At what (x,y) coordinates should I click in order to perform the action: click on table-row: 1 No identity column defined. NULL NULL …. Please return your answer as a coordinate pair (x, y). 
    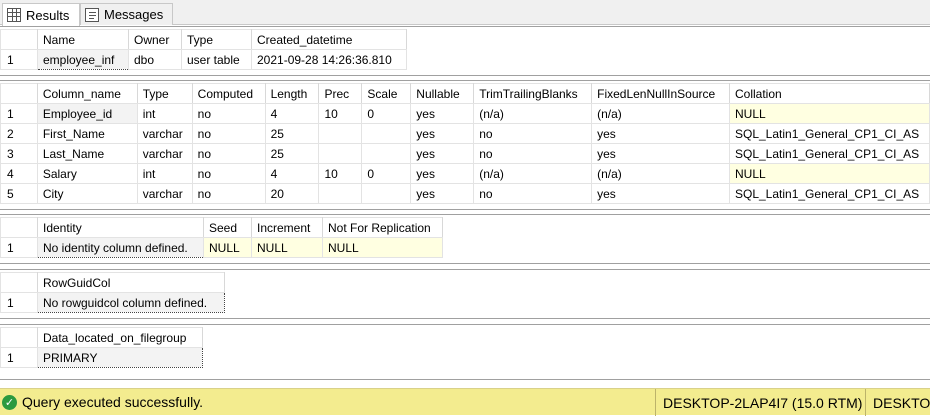
    Looking at the image, I should click on (221, 247).